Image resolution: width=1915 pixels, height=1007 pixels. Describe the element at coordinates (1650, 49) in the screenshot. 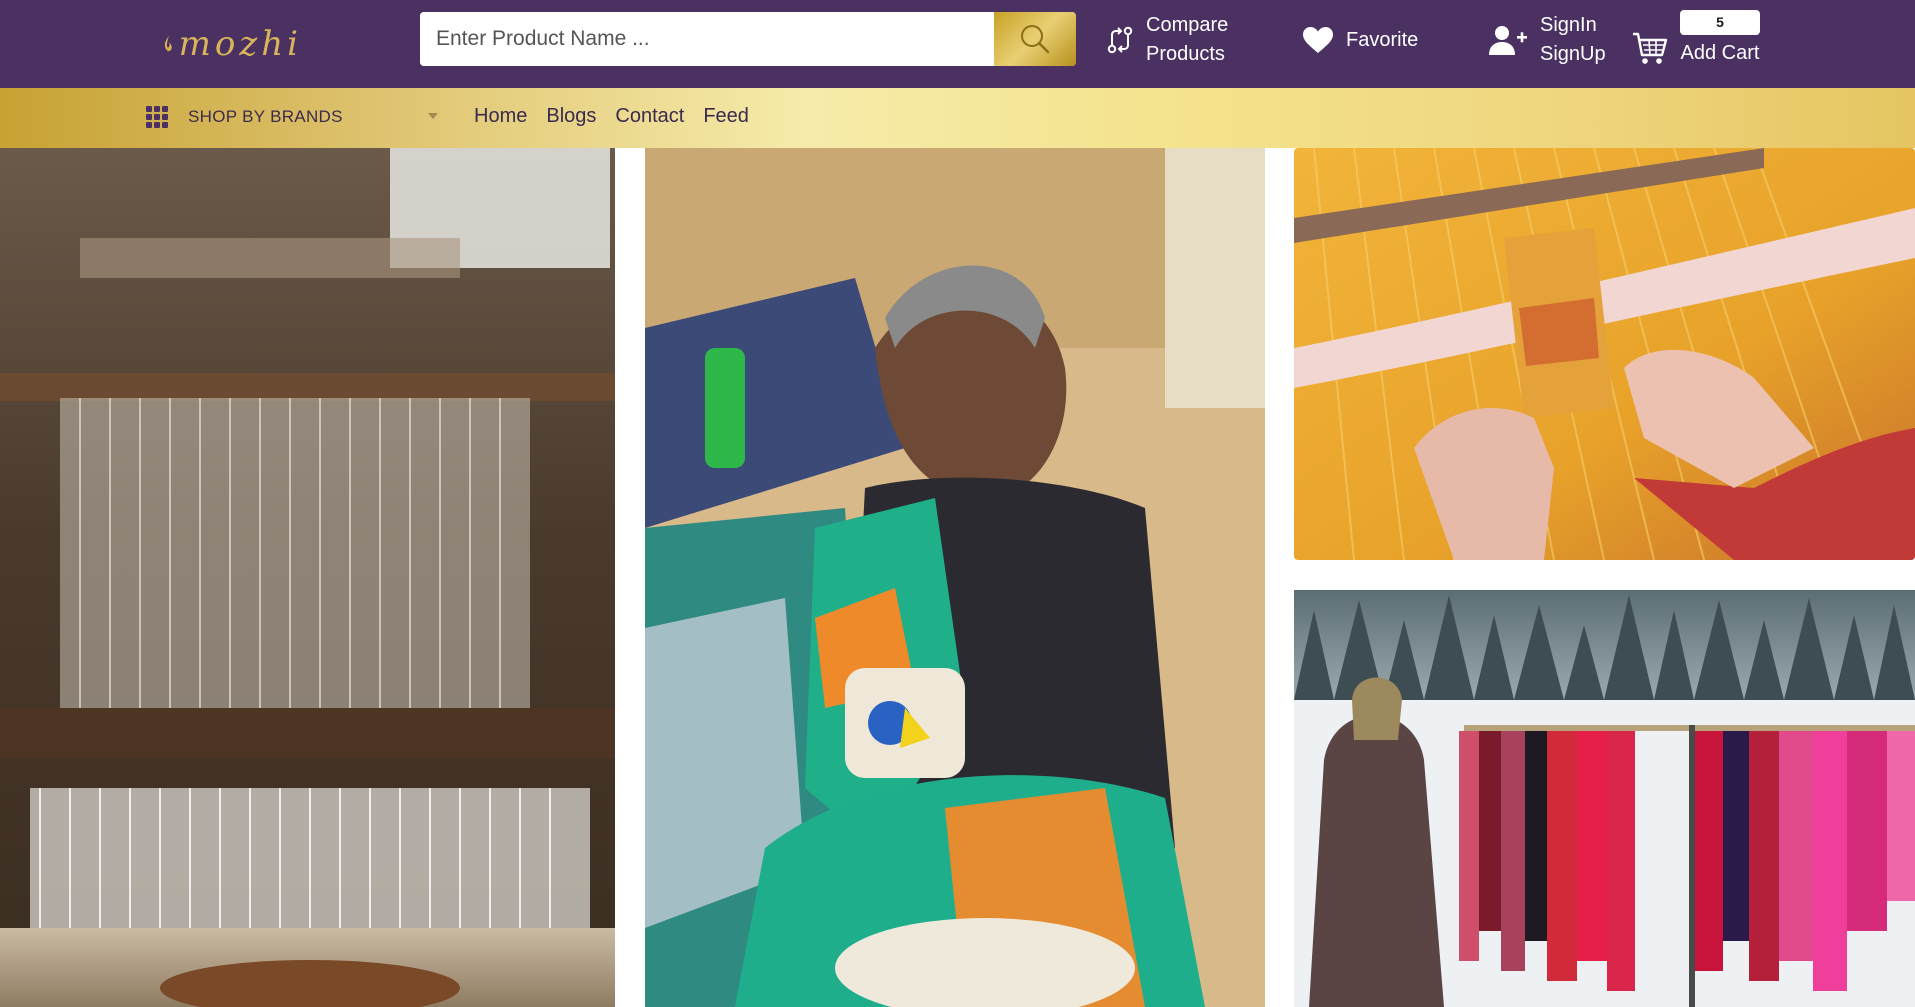

I see `cart-icon` at that location.